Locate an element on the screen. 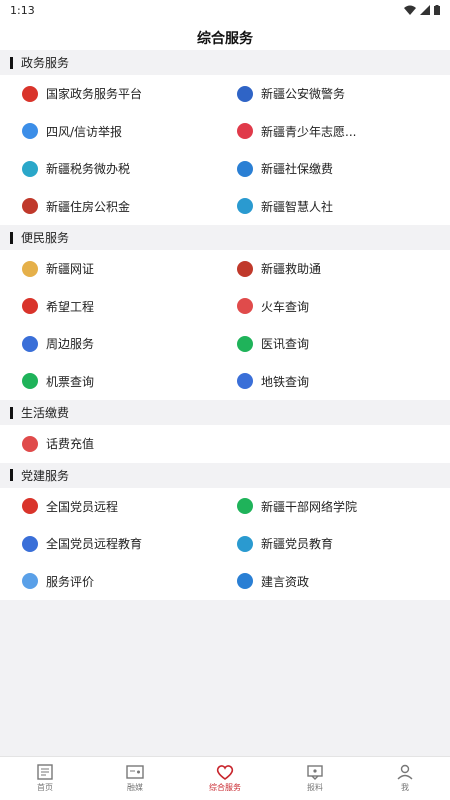  service-item: 新疆公安微警务 is located at coordinates (337, 94).